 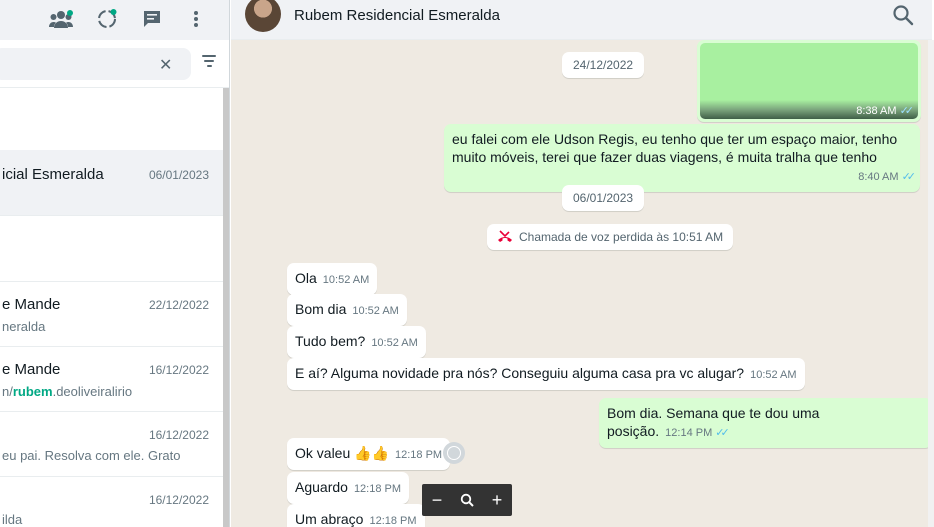 I want to click on message-time: 8:40 AM ✓✓, so click(x=887, y=177).